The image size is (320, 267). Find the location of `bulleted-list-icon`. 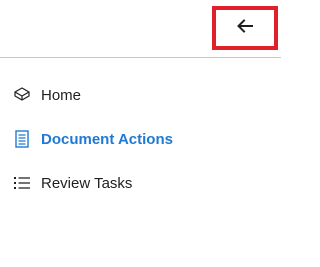

bulleted-list-icon is located at coordinates (22, 183).